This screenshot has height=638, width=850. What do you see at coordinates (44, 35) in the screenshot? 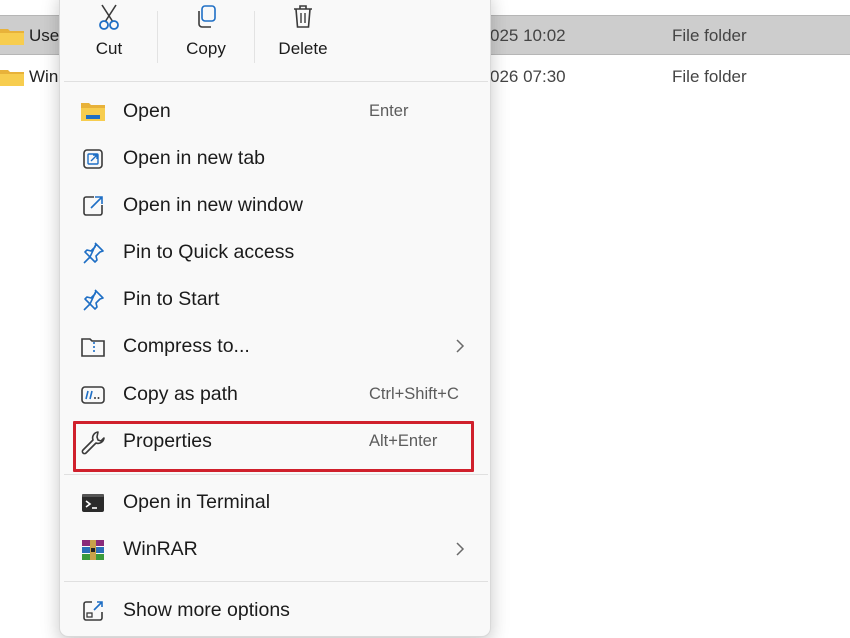
I see `file-name: Use` at bounding box center [44, 35].